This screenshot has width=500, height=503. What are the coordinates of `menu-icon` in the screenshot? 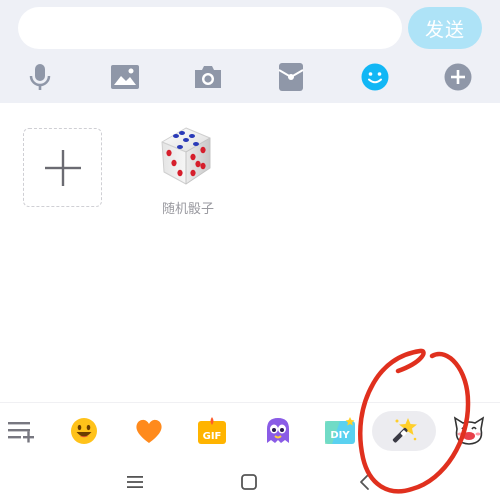 It's located at (135, 482).